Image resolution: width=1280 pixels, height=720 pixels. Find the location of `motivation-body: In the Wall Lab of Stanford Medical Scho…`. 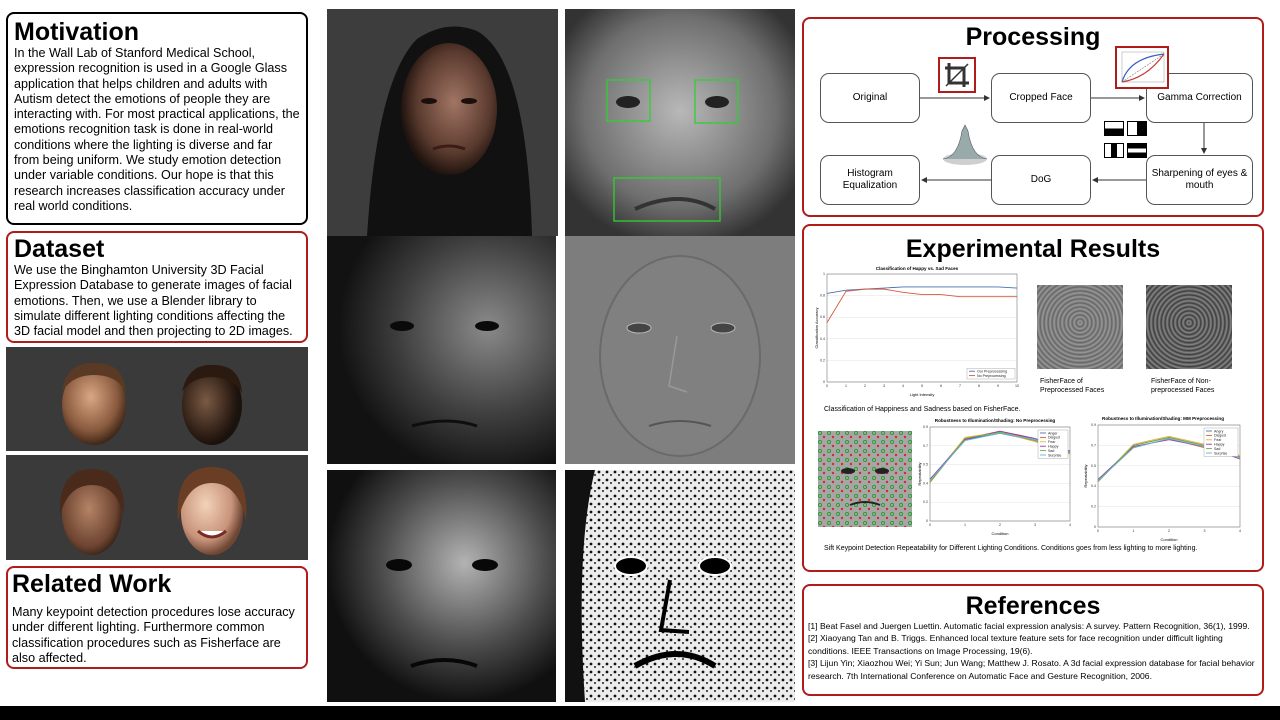

motivation-body: In the Wall Lab of Stanford Medical Scho… is located at coordinates (157, 129).